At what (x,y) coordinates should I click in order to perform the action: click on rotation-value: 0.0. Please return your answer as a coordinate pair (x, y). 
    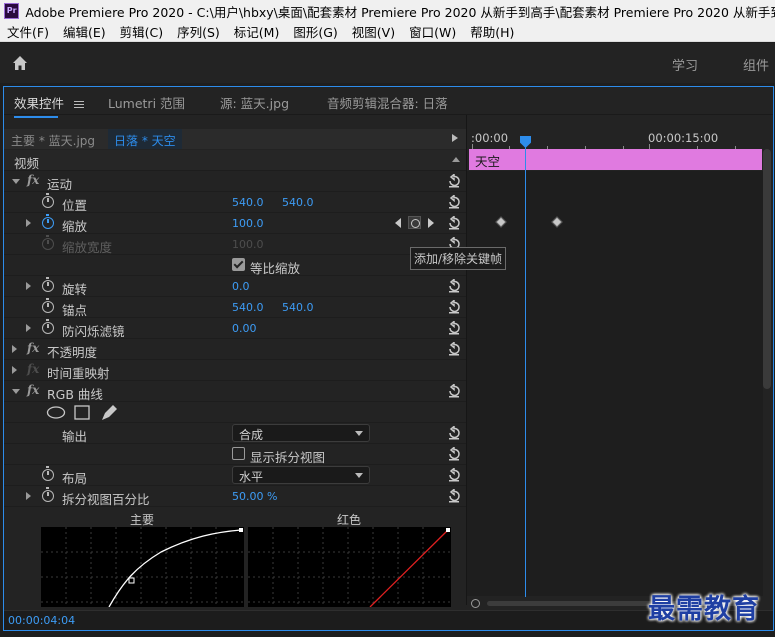
    Looking at the image, I should click on (241, 286).